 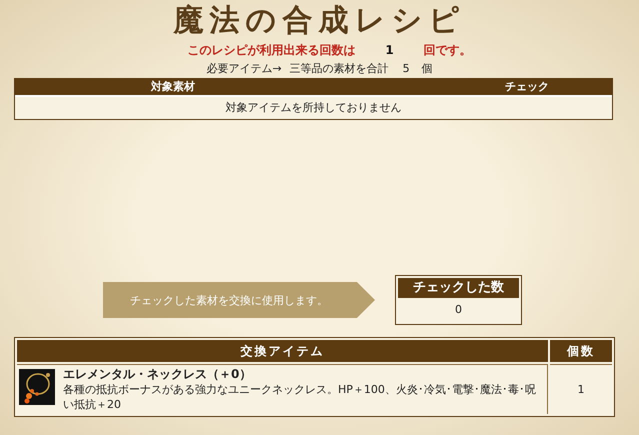 I want to click on usage-count: 1, so click(x=389, y=50).